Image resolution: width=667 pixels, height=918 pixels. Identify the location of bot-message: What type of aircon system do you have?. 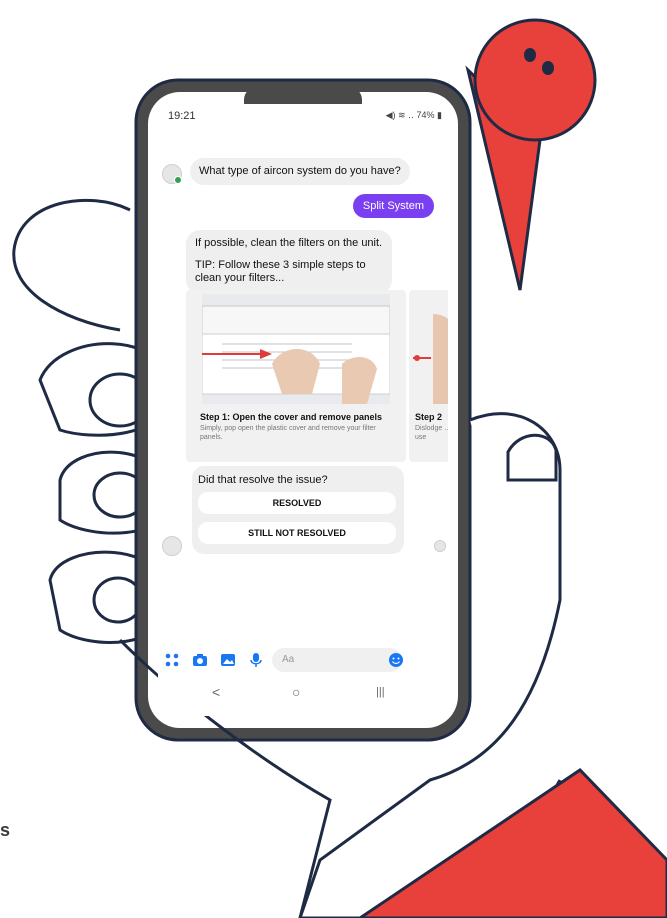
(300, 171).